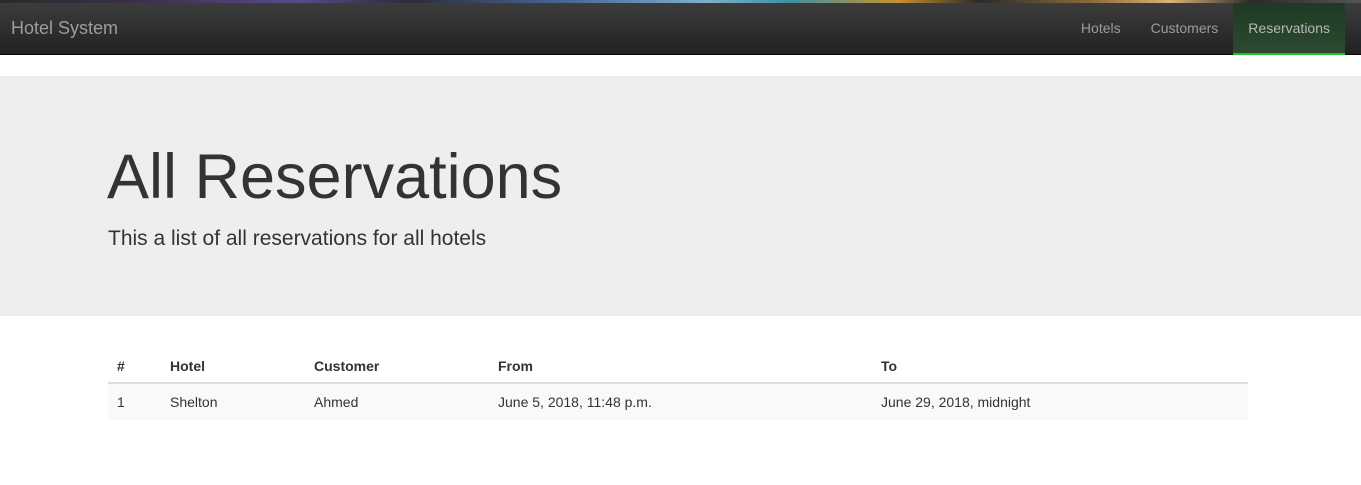 The height and width of the screenshot is (485, 1361). What do you see at coordinates (134, 364) in the screenshot?
I see `column-header-number: #` at bounding box center [134, 364].